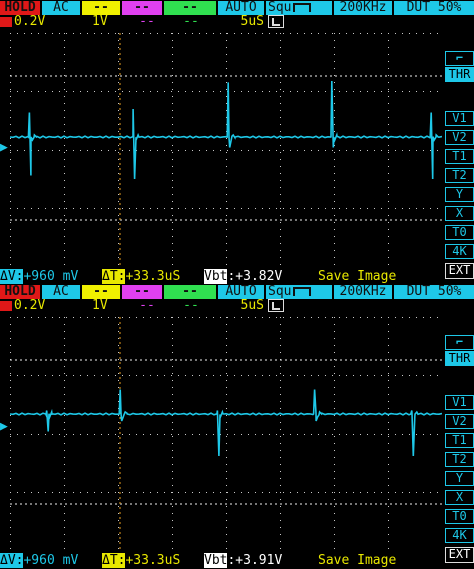 The image size is (474, 569). I want to click on battery-voltage: Vbt:+3.91V, so click(243, 560).